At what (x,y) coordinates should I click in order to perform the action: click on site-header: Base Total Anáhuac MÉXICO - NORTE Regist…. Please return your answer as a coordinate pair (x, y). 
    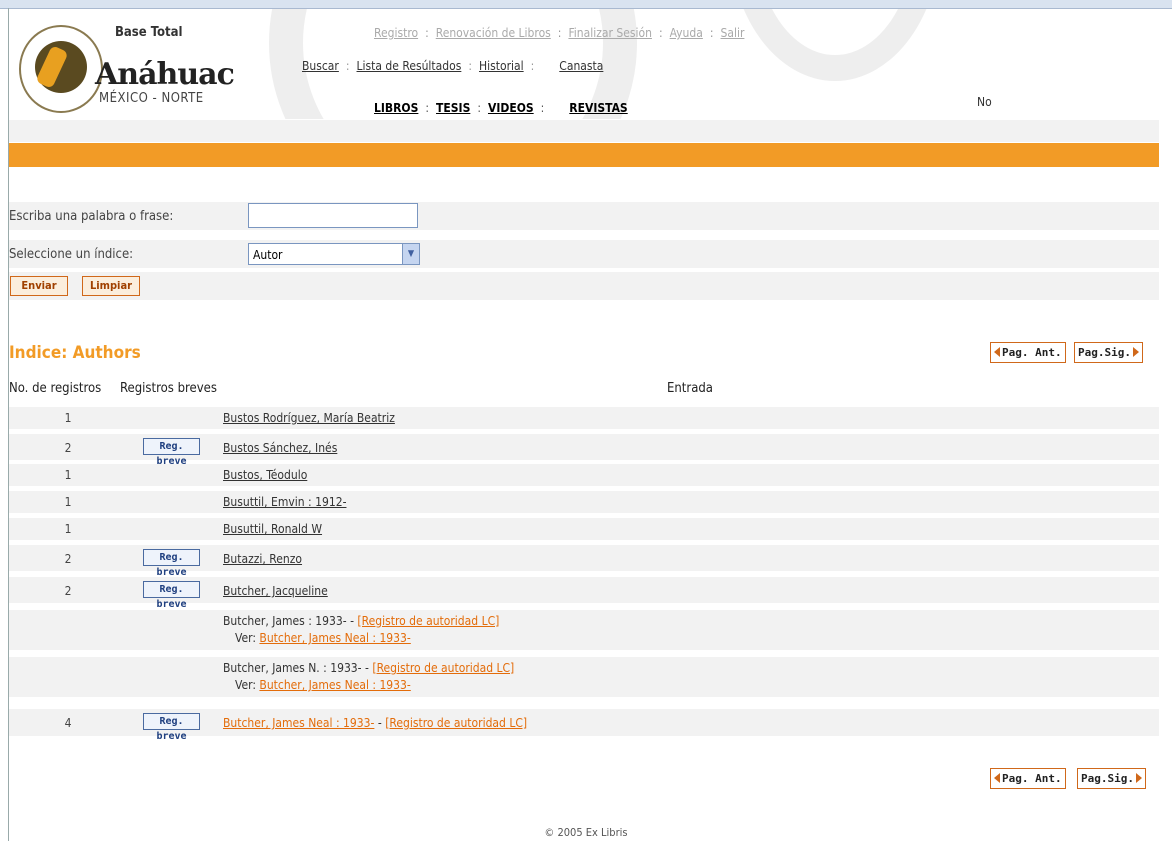
    Looking at the image, I should click on (584, 64).